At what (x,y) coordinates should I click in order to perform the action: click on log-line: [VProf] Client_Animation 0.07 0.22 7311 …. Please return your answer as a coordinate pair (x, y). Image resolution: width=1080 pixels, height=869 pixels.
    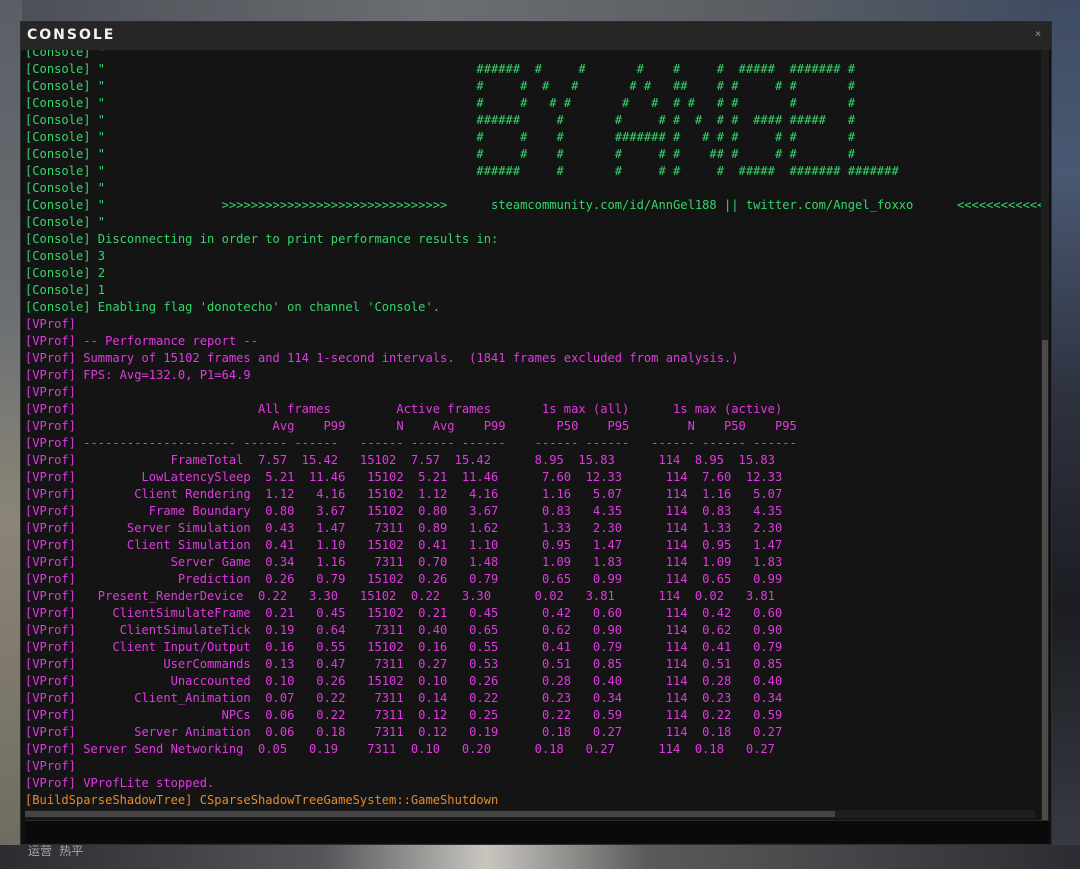
    Looking at the image, I should click on (404, 698).